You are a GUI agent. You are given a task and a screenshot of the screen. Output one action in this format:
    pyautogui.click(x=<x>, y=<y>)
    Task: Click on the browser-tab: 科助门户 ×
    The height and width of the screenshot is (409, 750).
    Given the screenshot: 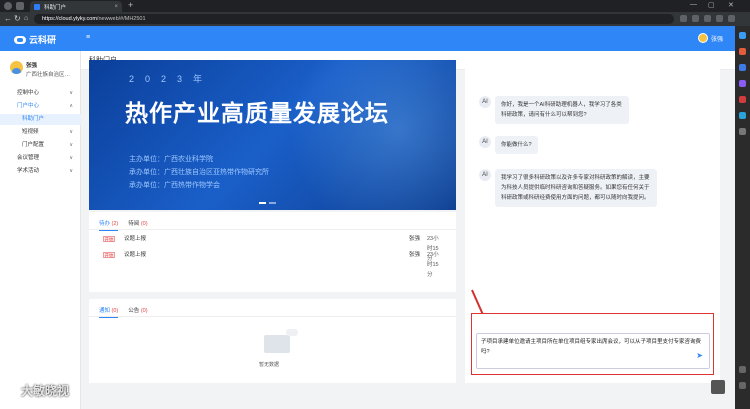 What is the action you would take?
    pyautogui.click(x=76, y=6)
    